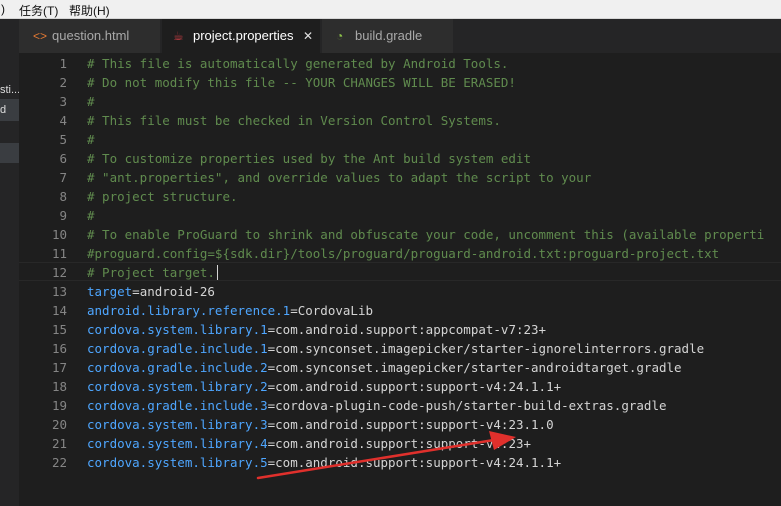 The width and height of the screenshot is (781, 506). What do you see at coordinates (59, 367) in the screenshot?
I see `line-number: 17` at bounding box center [59, 367].